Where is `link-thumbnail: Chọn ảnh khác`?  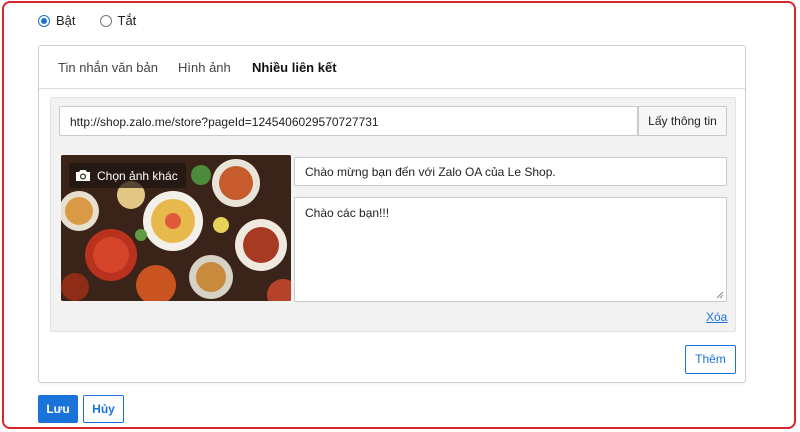
link-thumbnail: Chọn ảnh khác is located at coordinates (176, 228).